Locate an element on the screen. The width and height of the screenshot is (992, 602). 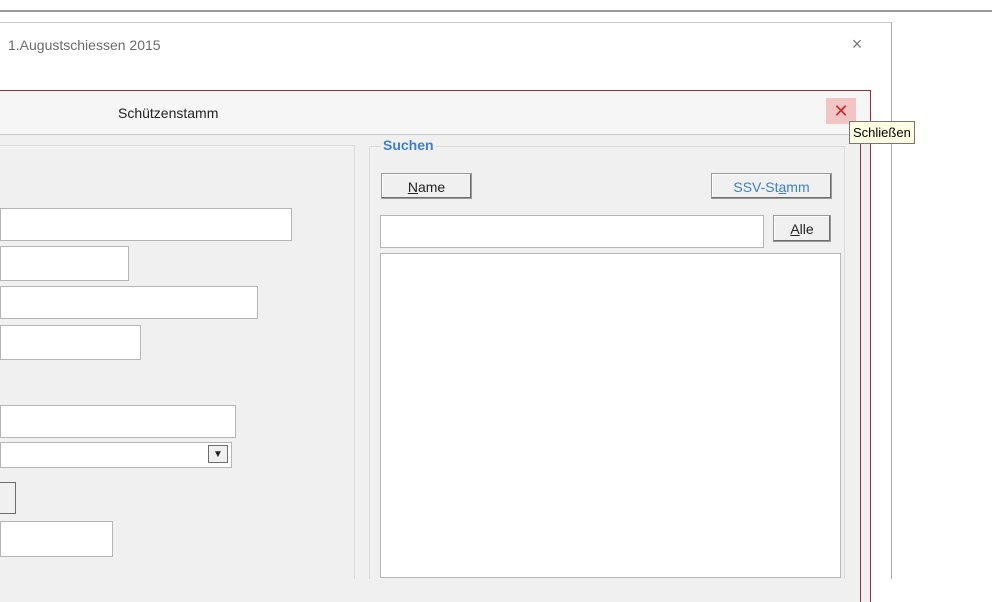
name-button-suffix: ame is located at coordinates (431, 187).